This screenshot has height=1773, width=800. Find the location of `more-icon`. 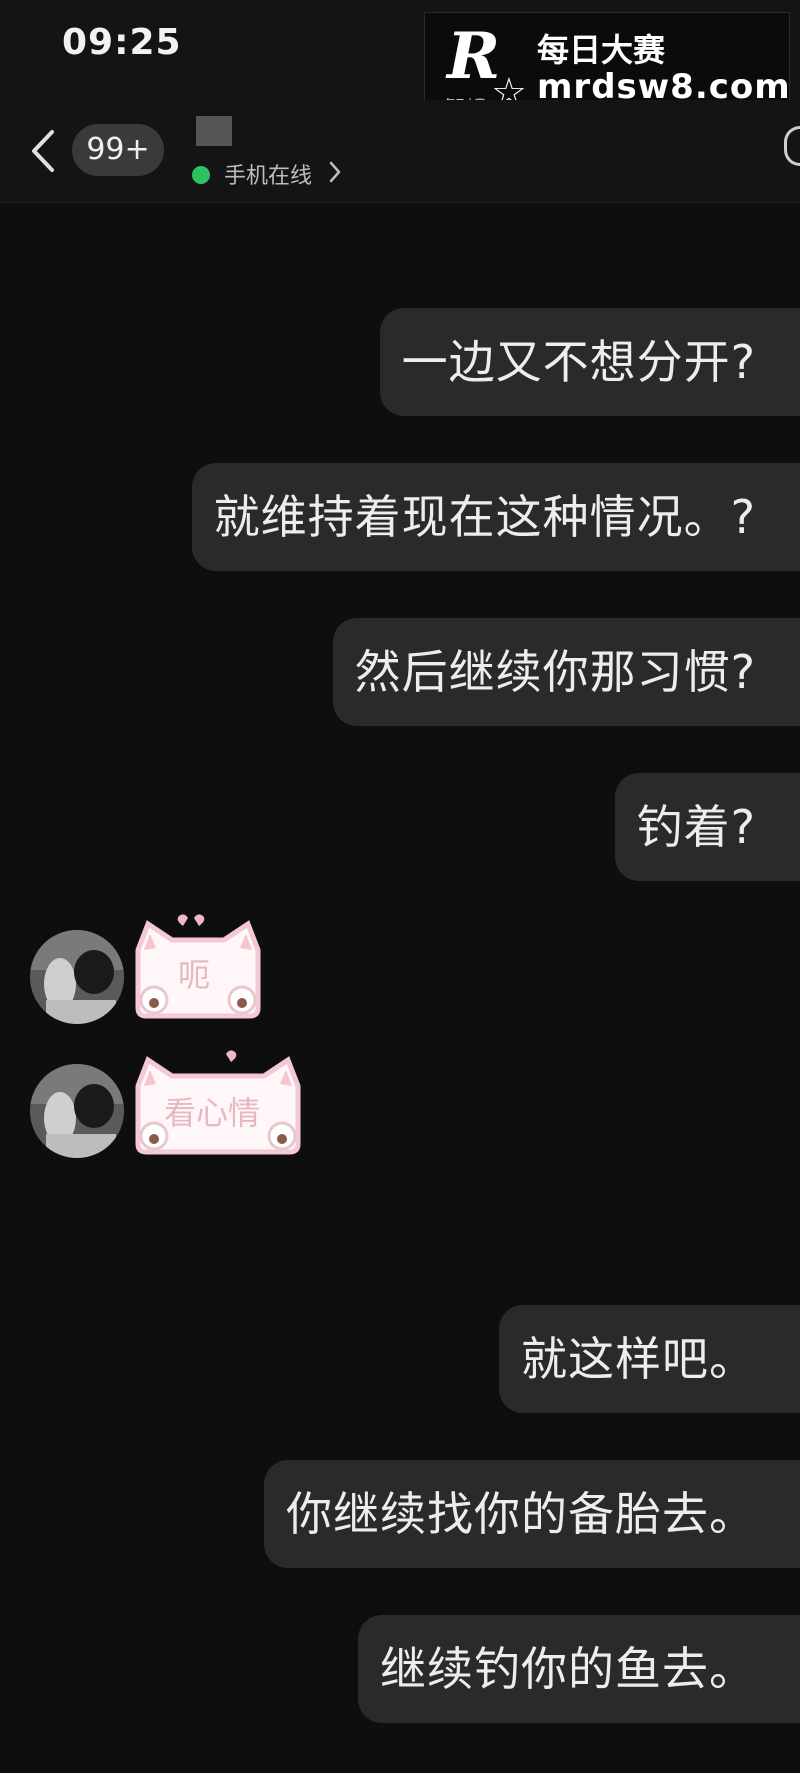

more-icon is located at coordinates (792, 146).